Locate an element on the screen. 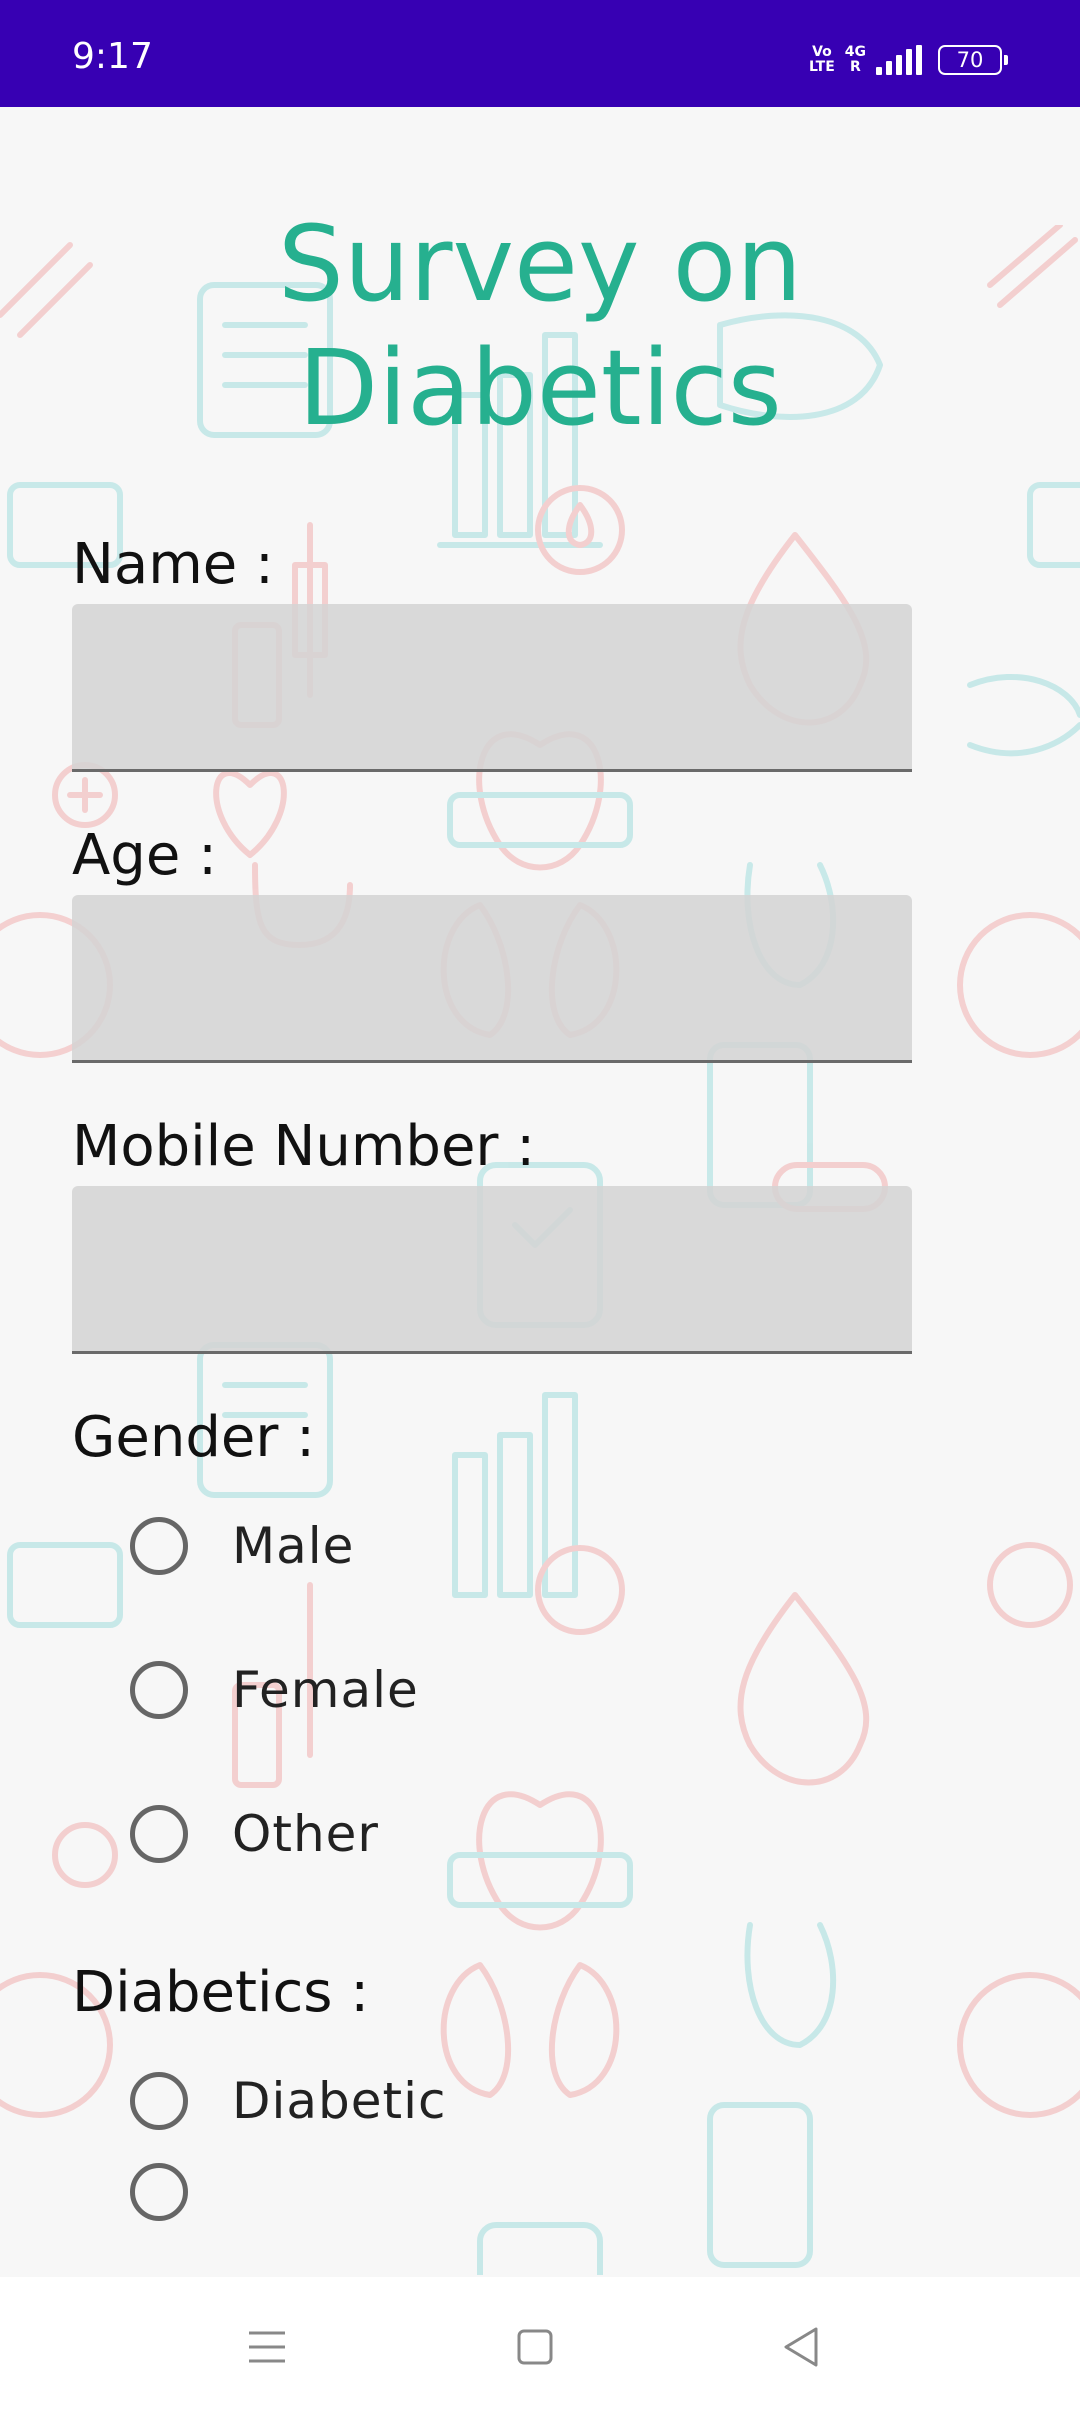  gender-radio-female: Female is located at coordinates (274, 1690).